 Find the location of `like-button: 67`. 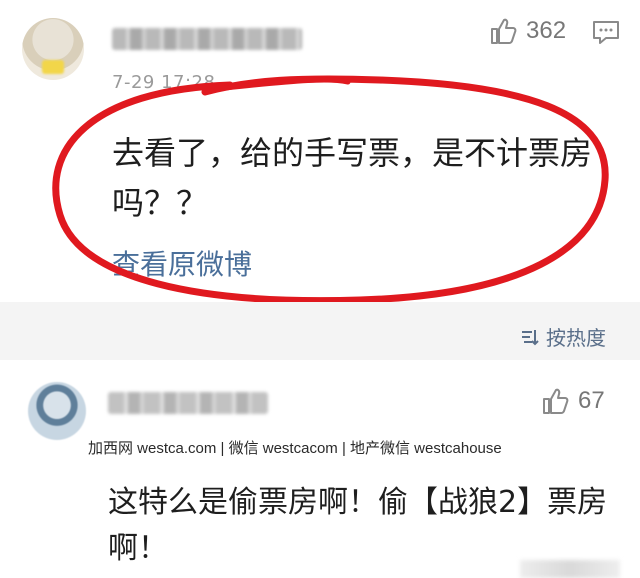

like-button: 67 is located at coordinates (572, 401).